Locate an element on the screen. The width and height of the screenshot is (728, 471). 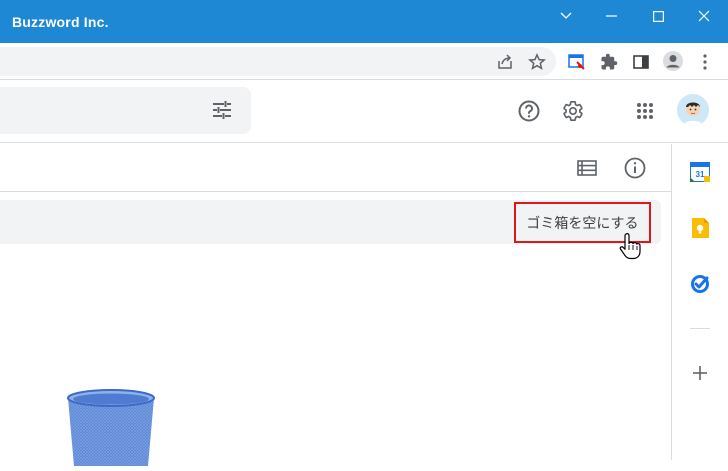
calendar-icon: 31 is located at coordinates (700, 172).